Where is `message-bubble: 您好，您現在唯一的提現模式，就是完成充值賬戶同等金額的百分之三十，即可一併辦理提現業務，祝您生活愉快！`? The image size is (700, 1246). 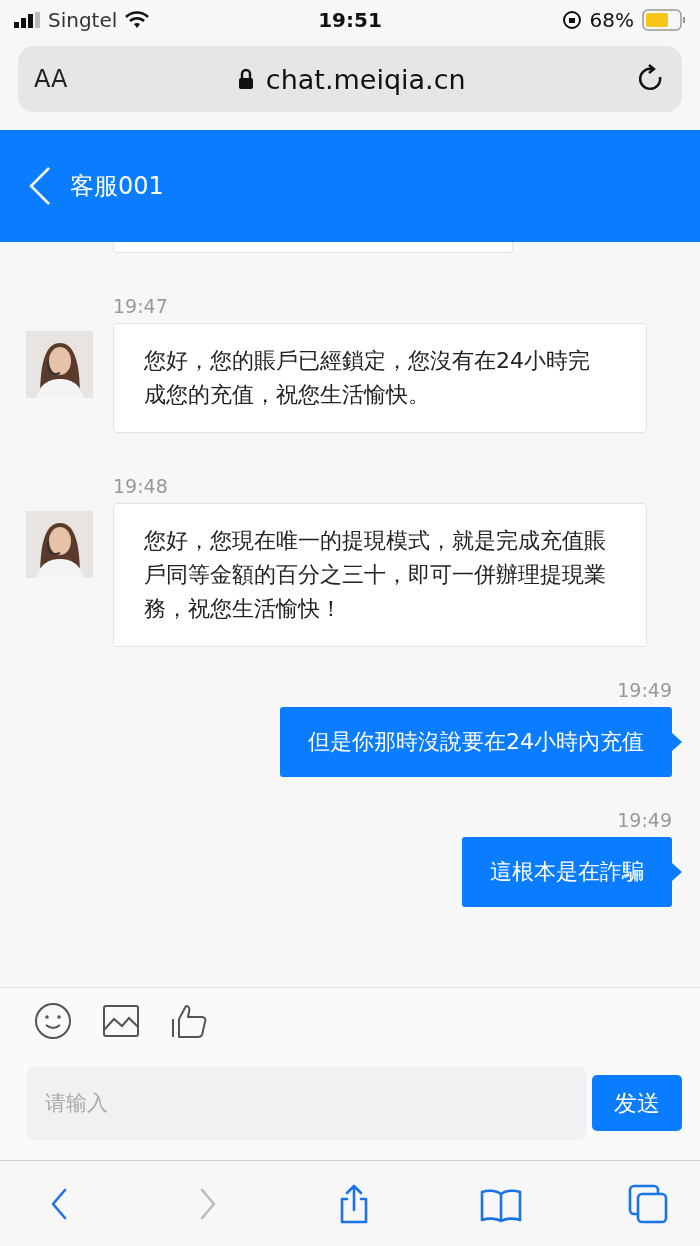 message-bubble: 您好，您現在唯一的提現模式，就是完成充值賬戶同等金額的百分之三十，即可一併辦理提現業務，祝您生活愉快！ is located at coordinates (380, 575).